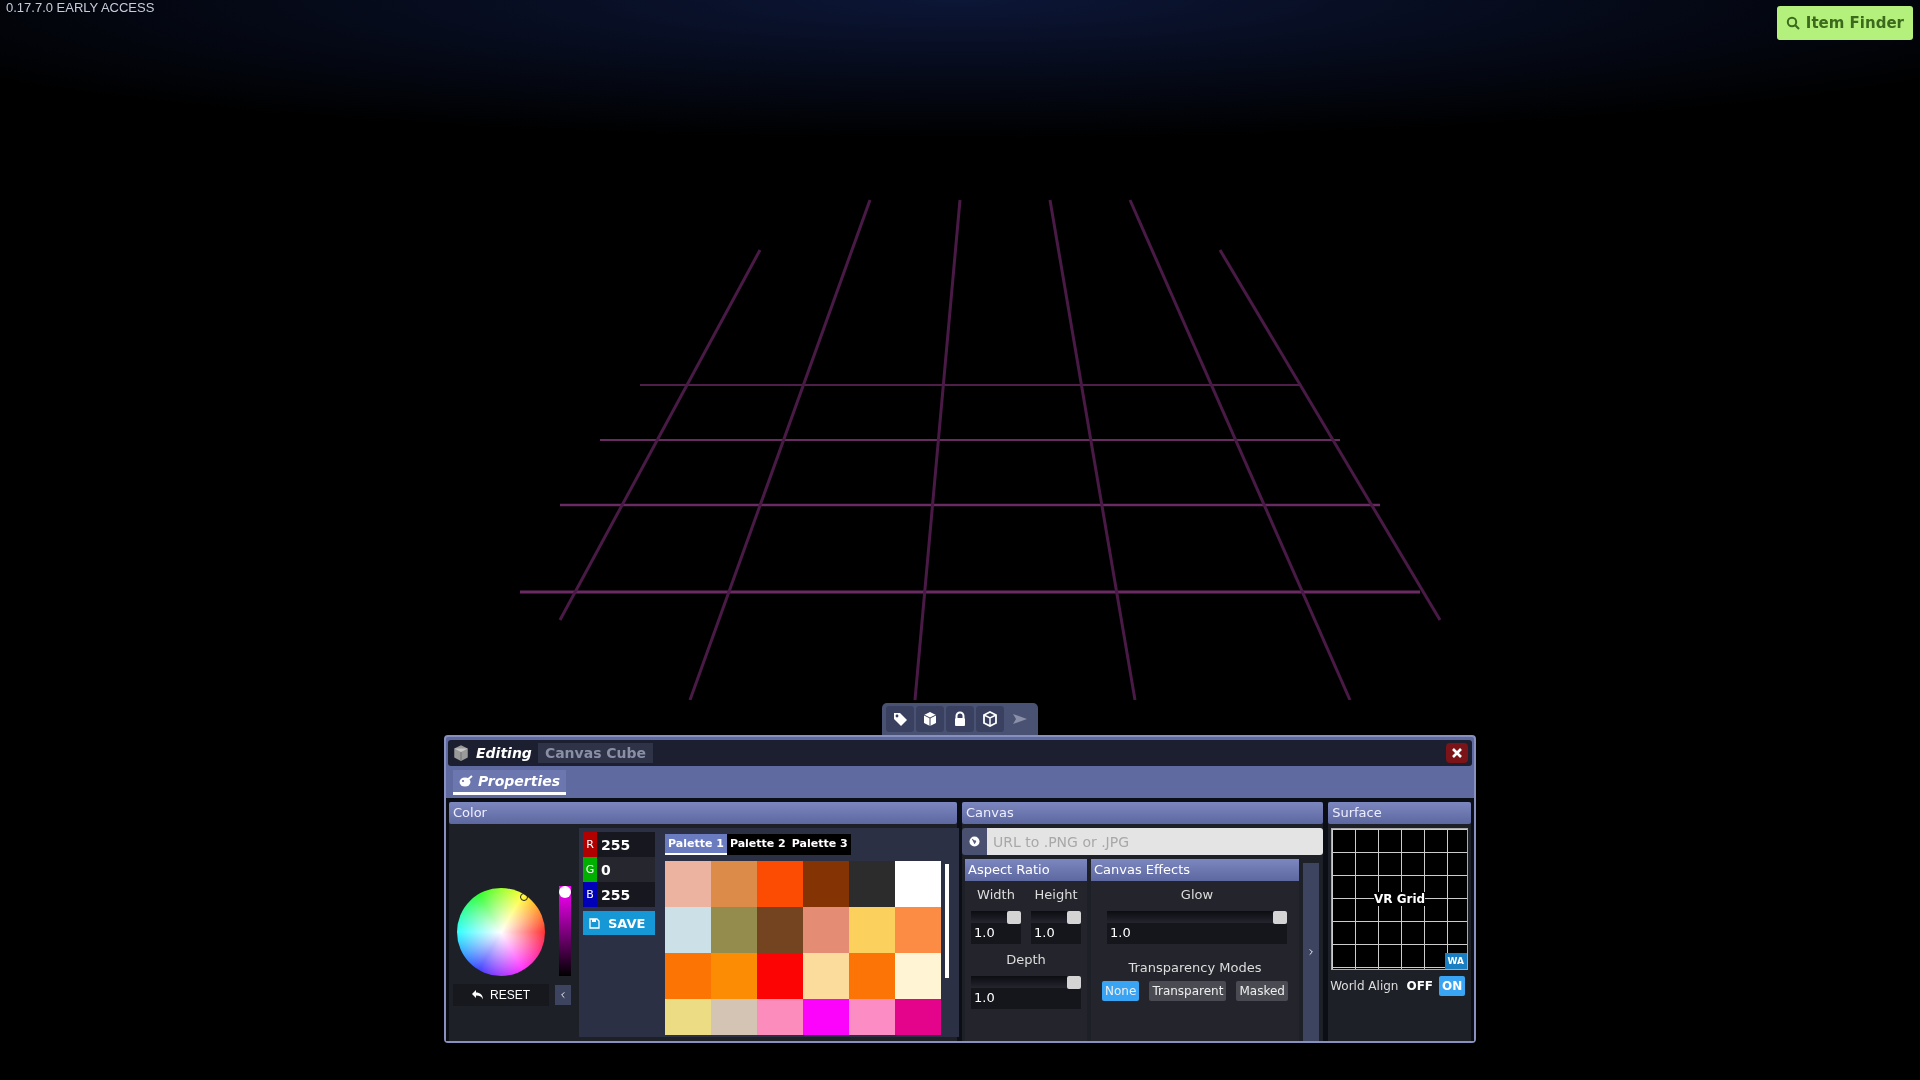  Describe the element at coordinates (1195, 967) in the screenshot. I see `transparency-modes-label: Transparency Modes` at that location.